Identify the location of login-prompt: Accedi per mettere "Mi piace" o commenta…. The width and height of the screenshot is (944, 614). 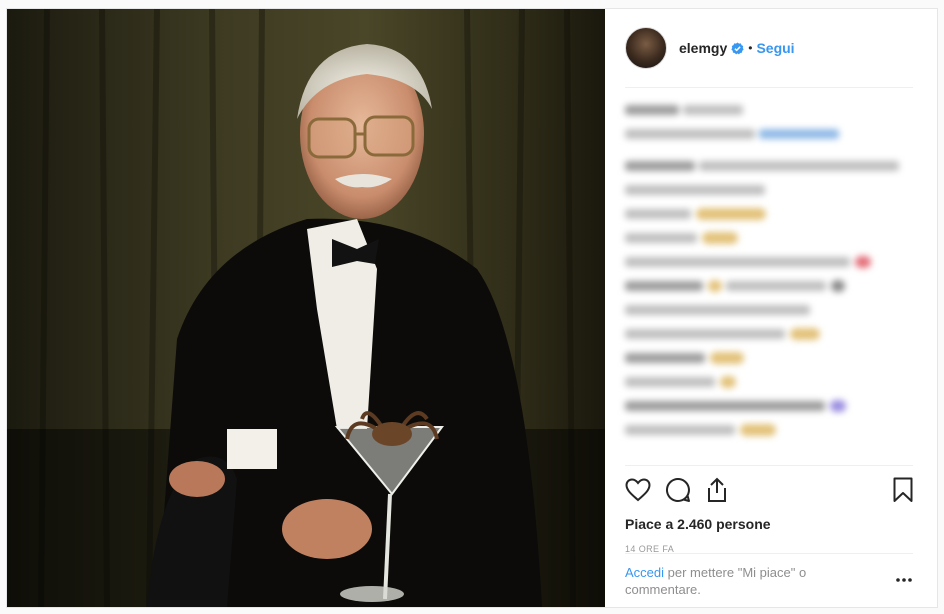
(769, 575).